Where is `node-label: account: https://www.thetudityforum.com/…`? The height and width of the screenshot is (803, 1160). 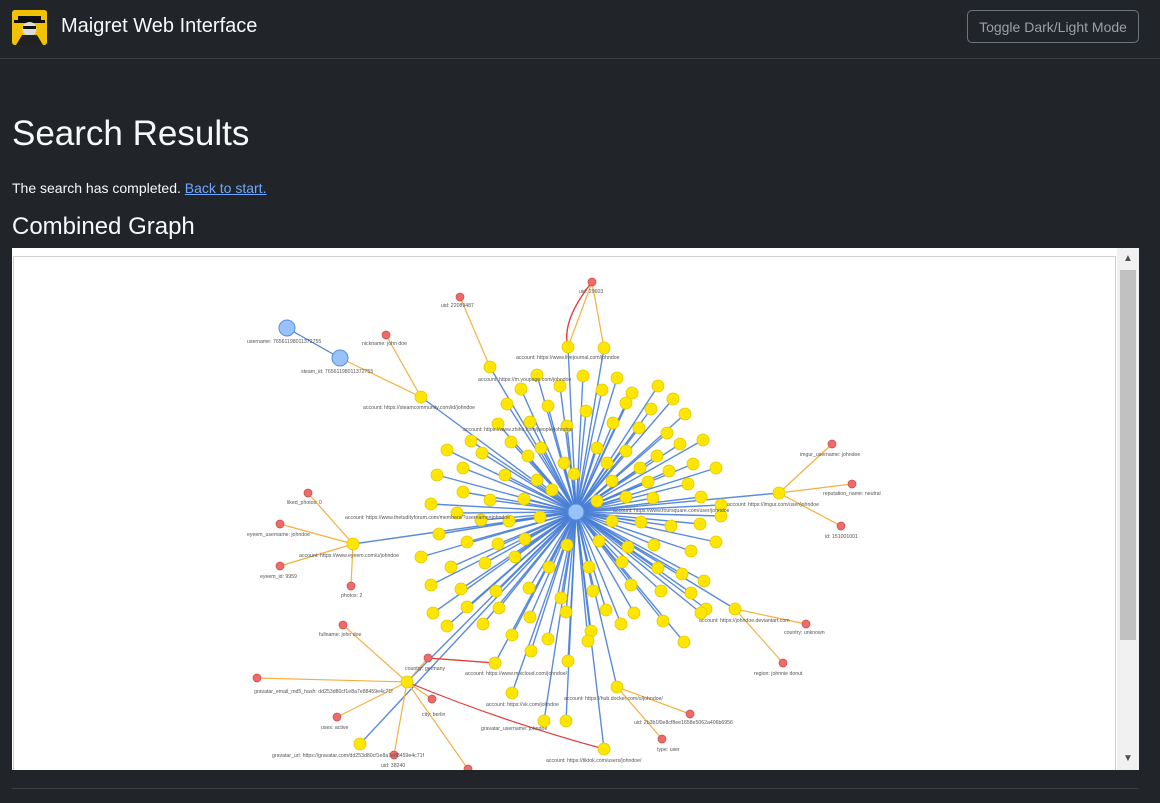 node-label: account: https://www.thetudityforum.com/… is located at coordinates (427, 518).